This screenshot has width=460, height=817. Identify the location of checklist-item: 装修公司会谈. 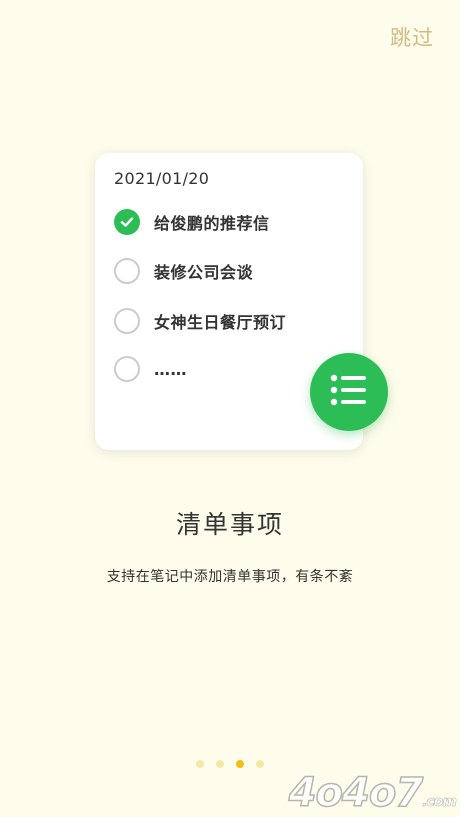
(183, 271).